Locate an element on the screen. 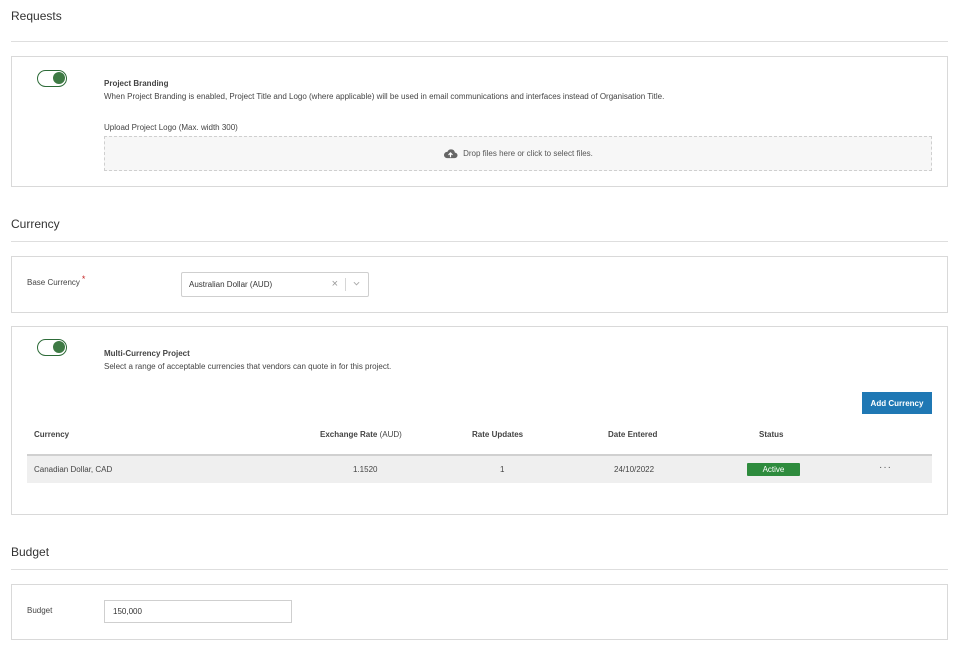 This screenshot has width=957, height=651. column-header-exchange-rate: Exchange Rate (AUD) is located at coordinates (361, 434).